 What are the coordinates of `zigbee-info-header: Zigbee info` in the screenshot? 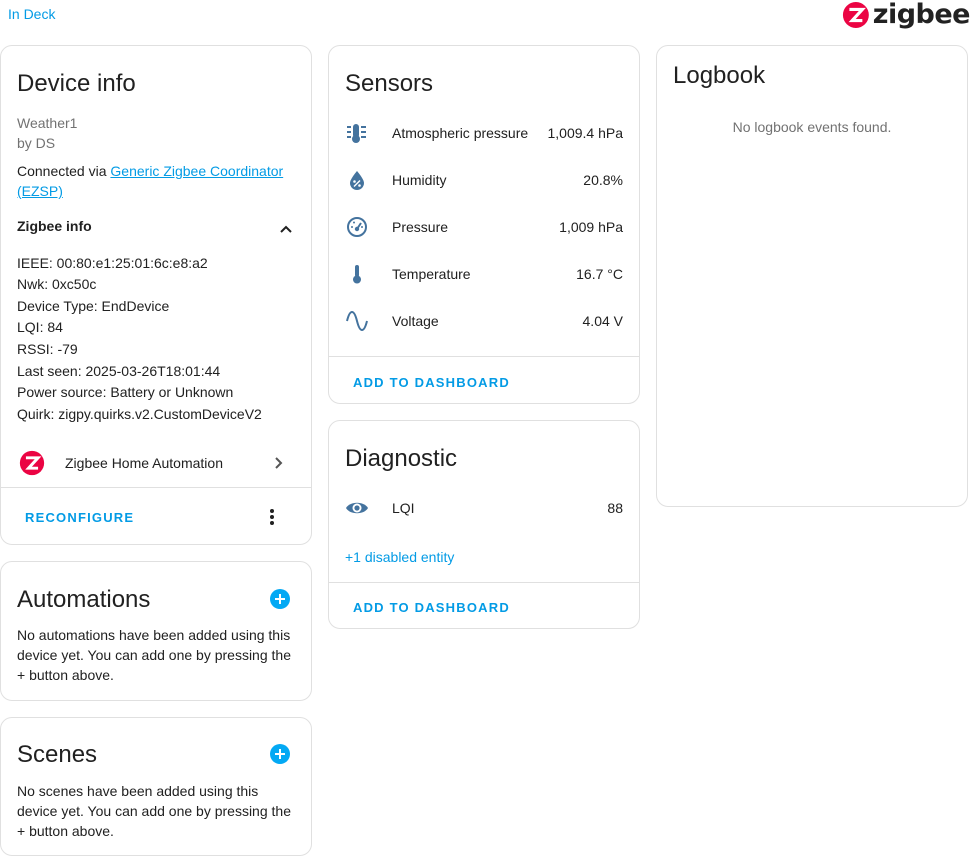 It's located at (157, 228).